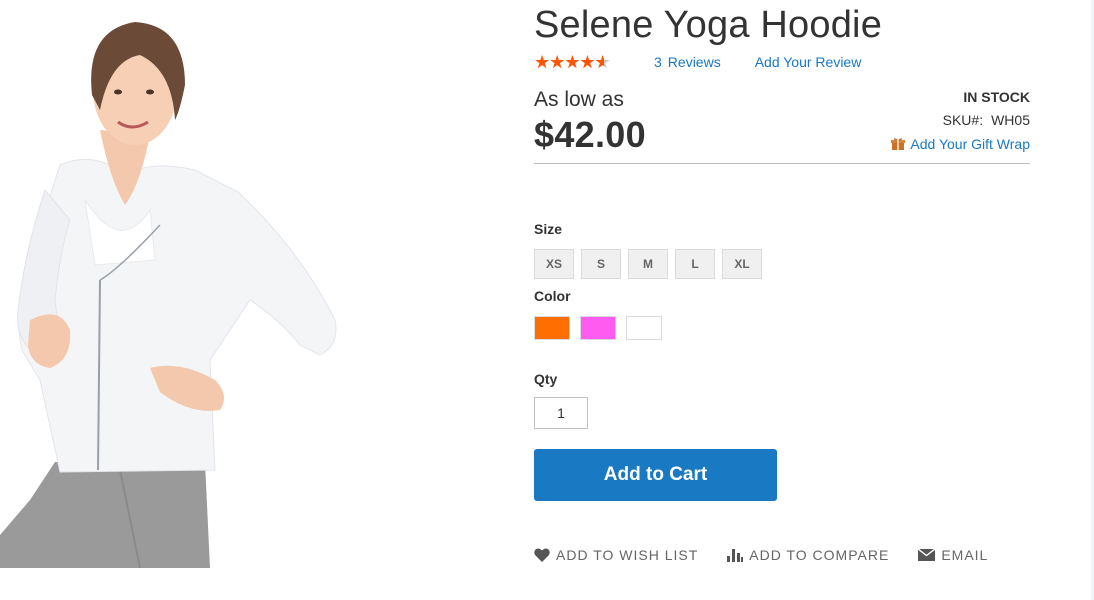  What do you see at coordinates (808, 62) in the screenshot?
I see `add-review-link: Add Your Review` at bounding box center [808, 62].